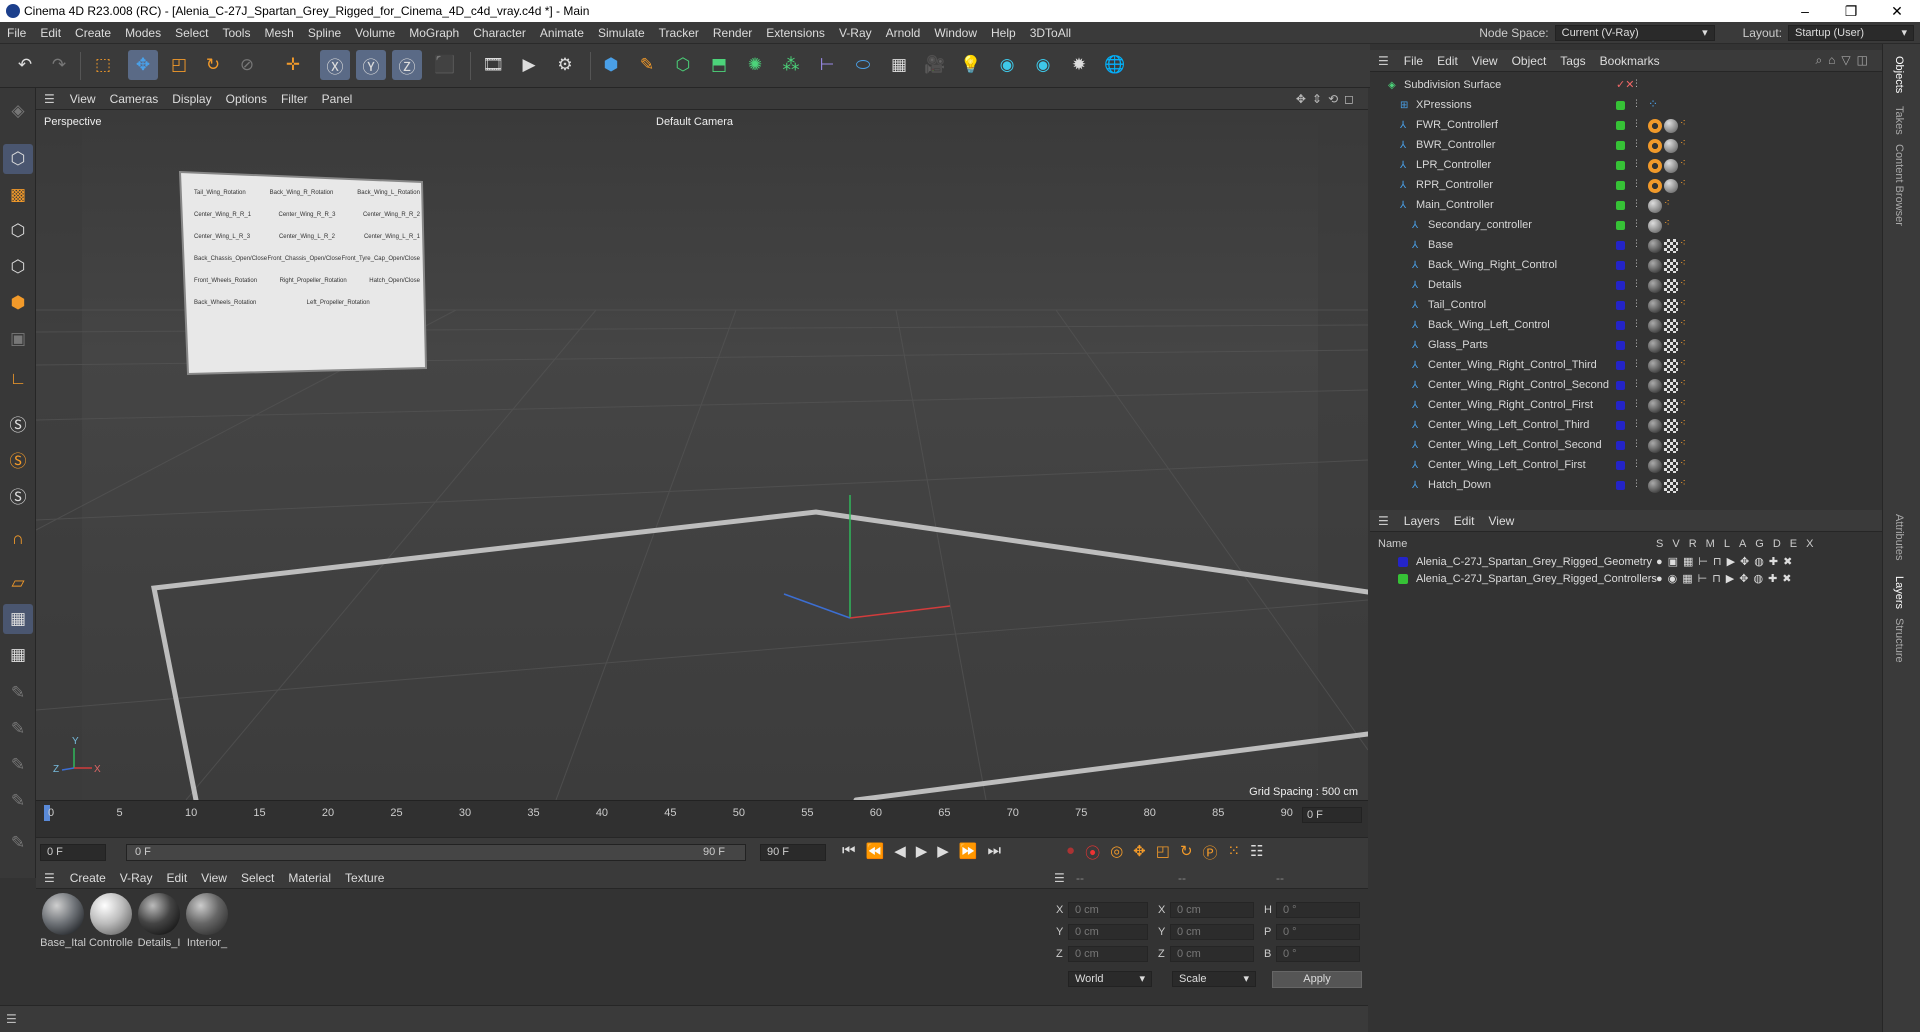 This screenshot has width=1920, height=1032. Describe the element at coordinates (1626, 126) in the screenshot. I see `object-row: ⅄ FWR_Controllerf ⋮ ⁖` at that location.